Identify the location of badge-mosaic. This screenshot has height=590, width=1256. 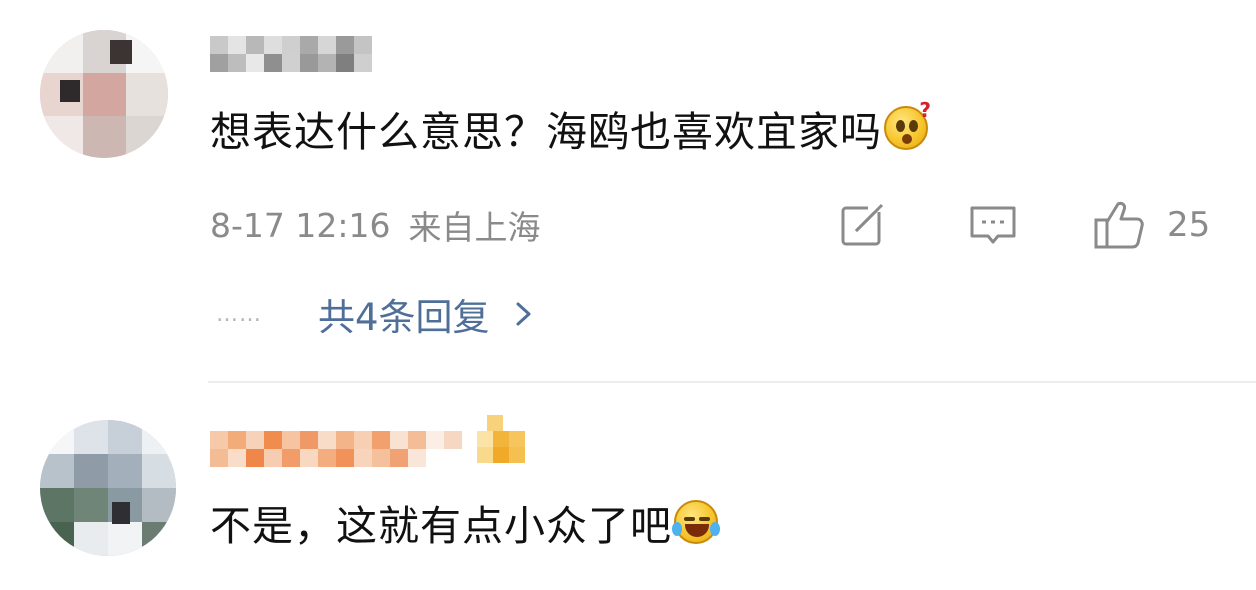
(501, 439).